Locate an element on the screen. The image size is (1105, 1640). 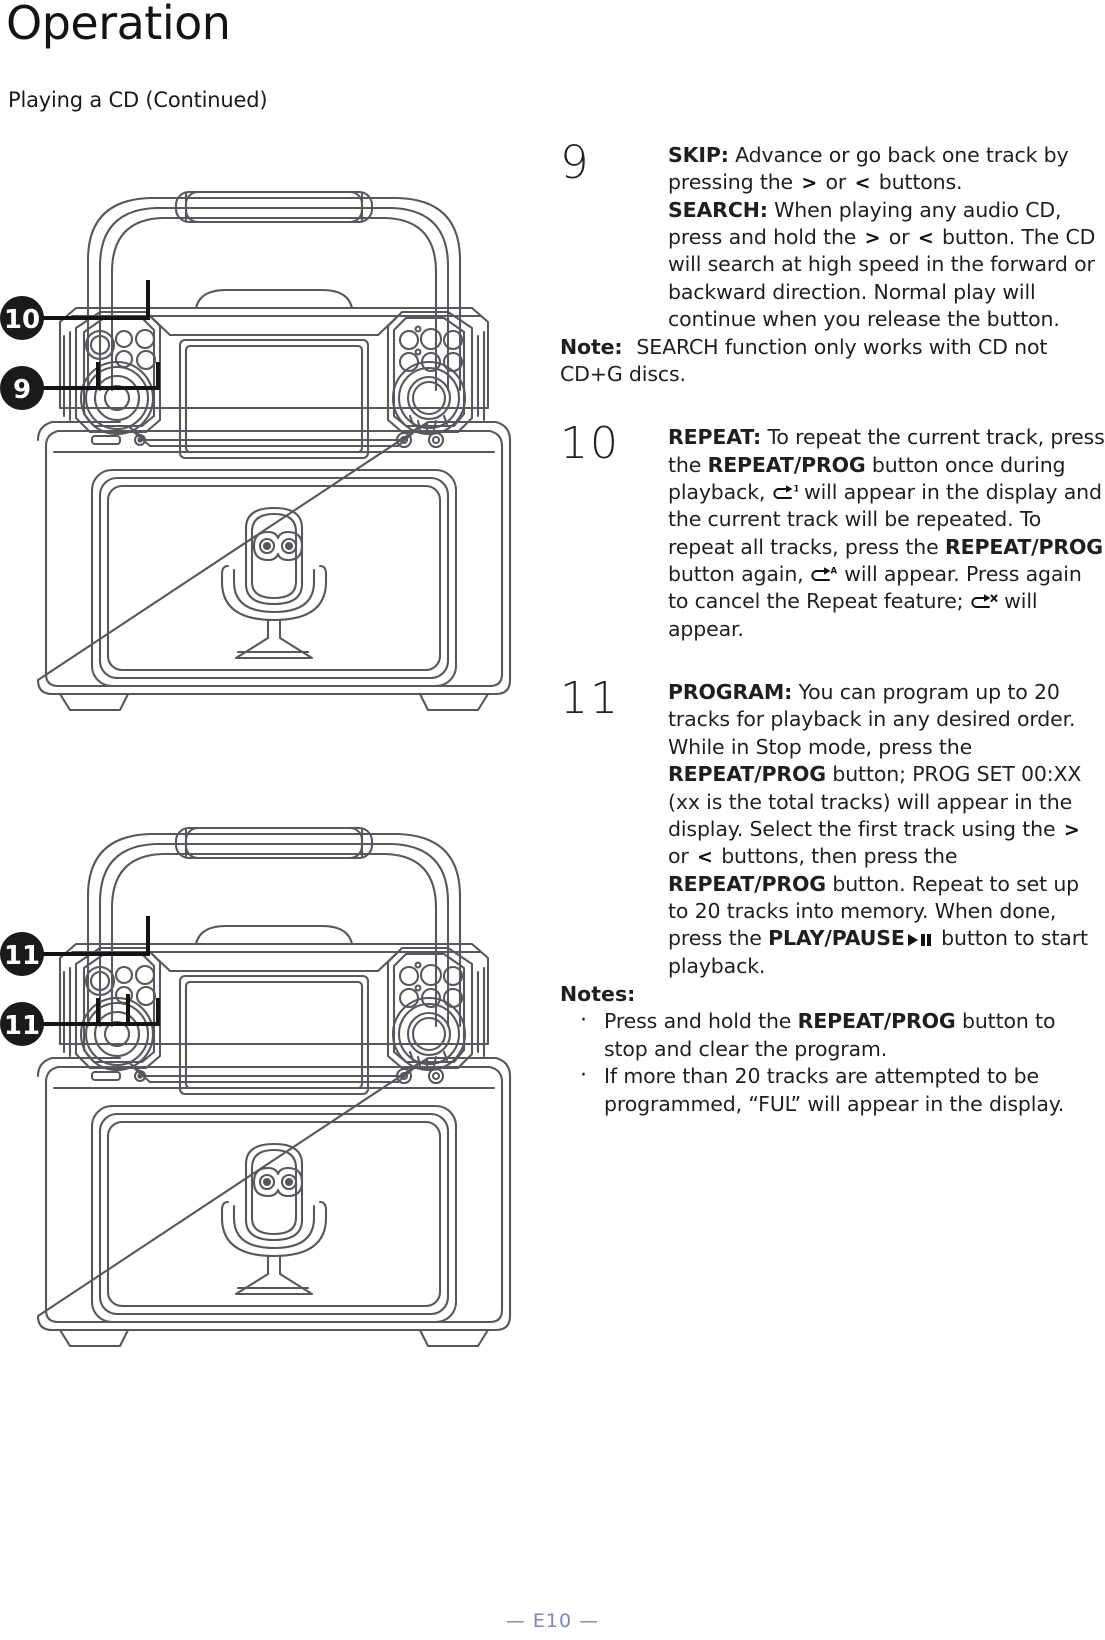
step-11-number: 11 is located at coordinates (590, 699).